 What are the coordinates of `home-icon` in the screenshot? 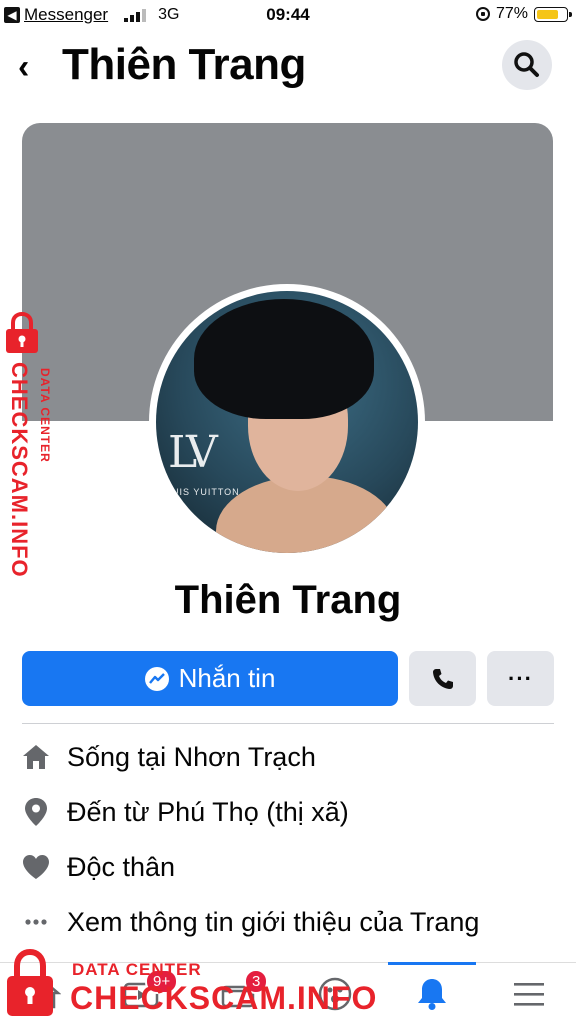 It's located at (36, 757).